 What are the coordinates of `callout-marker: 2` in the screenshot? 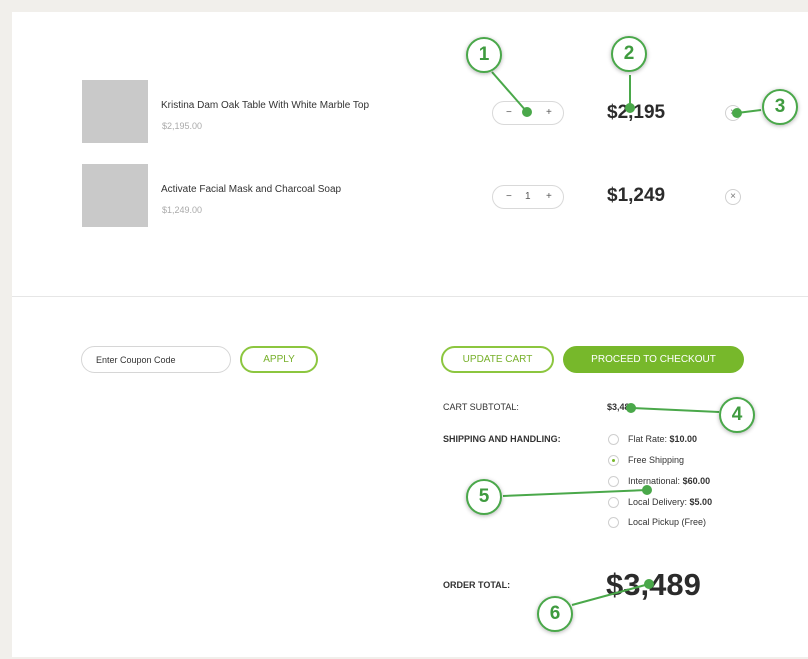 It's located at (629, 54).